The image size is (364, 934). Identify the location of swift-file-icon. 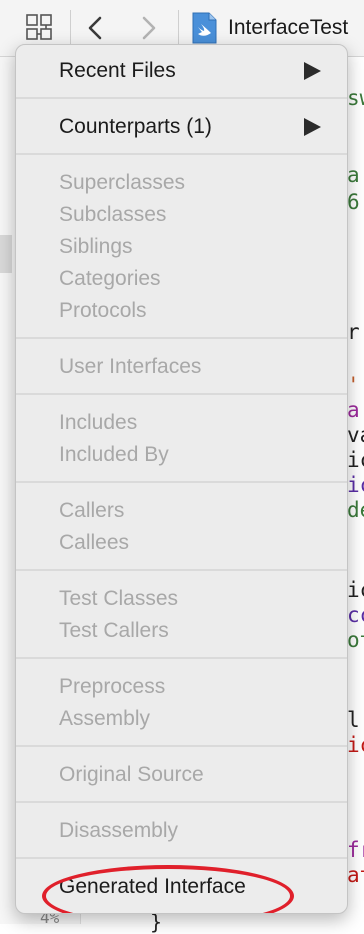
(204, 28).